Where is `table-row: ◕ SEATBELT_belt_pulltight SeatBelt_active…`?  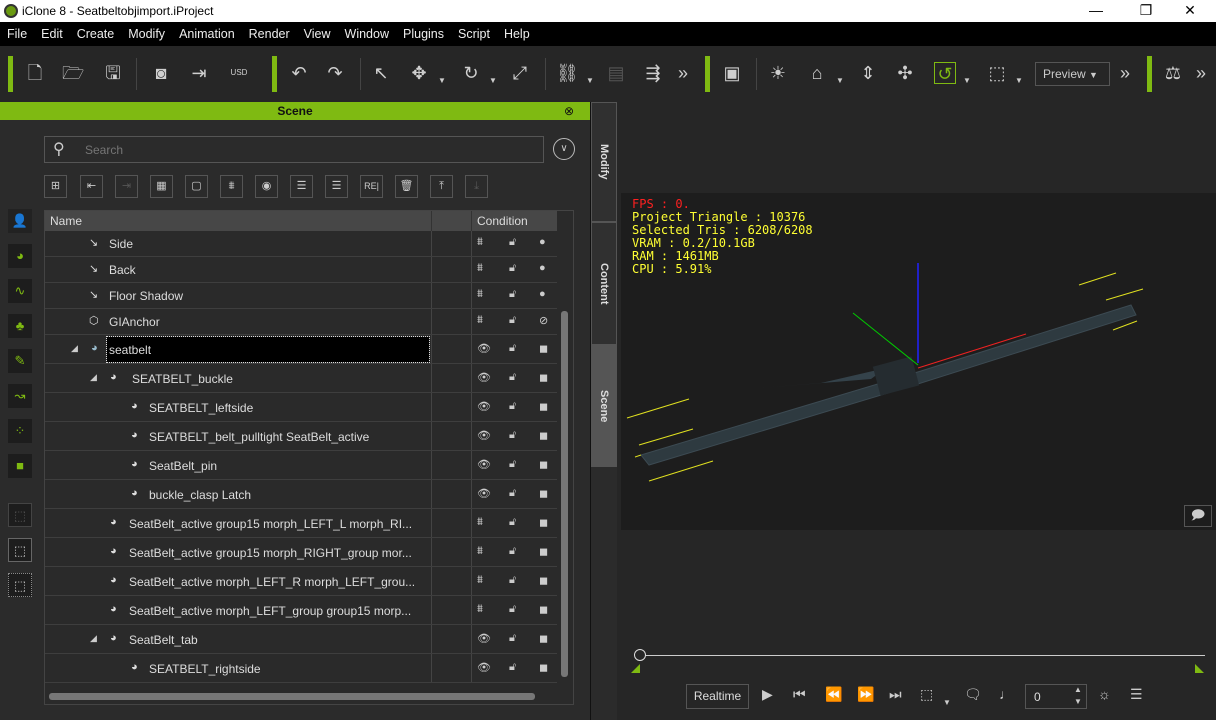
table-row: ◕ SEATBELT_belt_pulltight SeatBelt_active… is located at coordinates (301, 436).